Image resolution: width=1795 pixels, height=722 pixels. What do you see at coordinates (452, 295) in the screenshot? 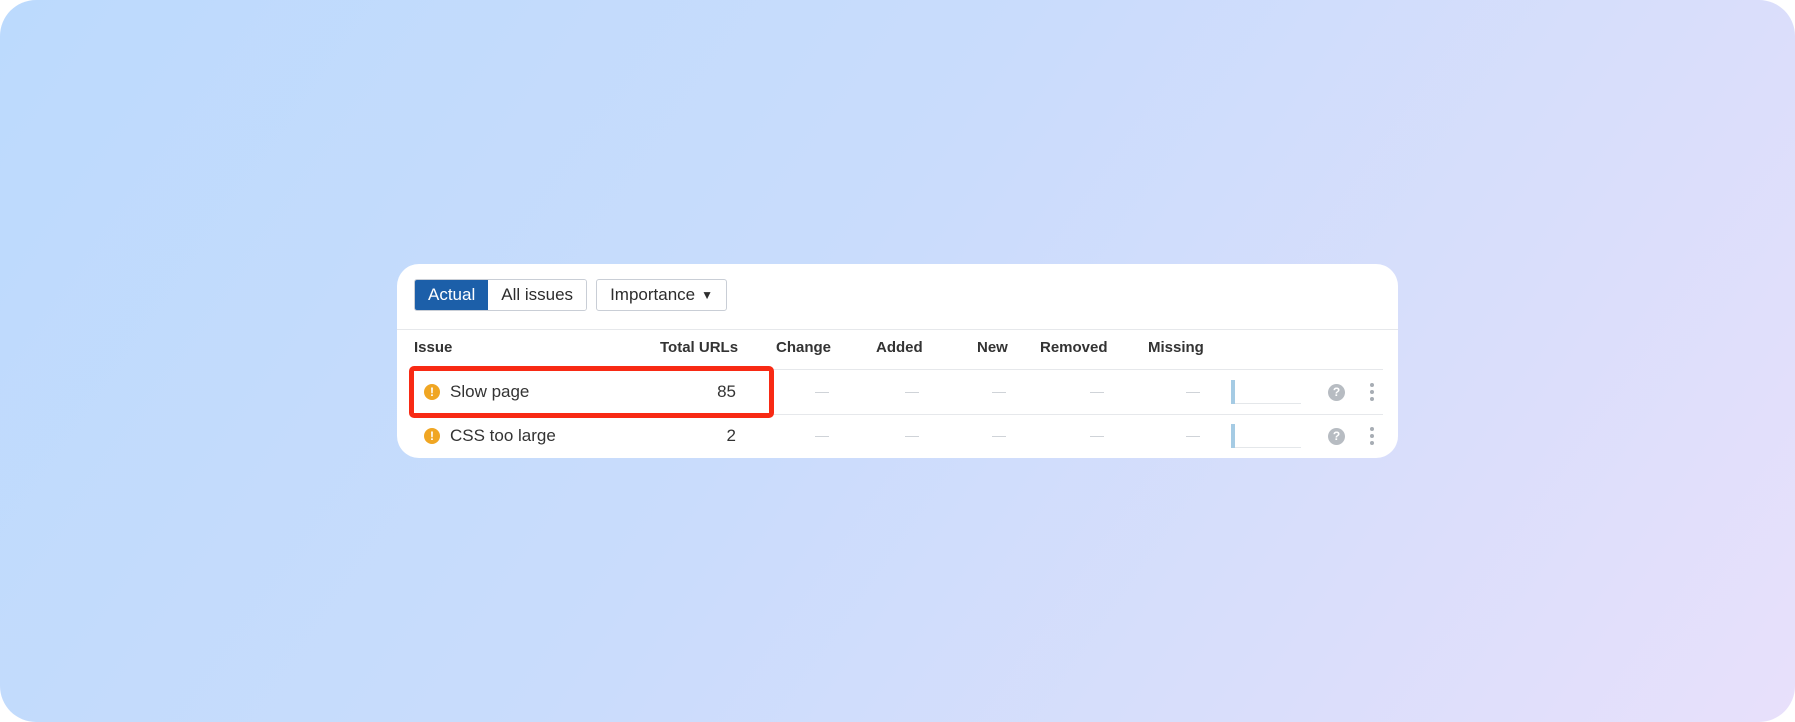
I see `tab-actual: Actual` at bounding box center [452, 295].